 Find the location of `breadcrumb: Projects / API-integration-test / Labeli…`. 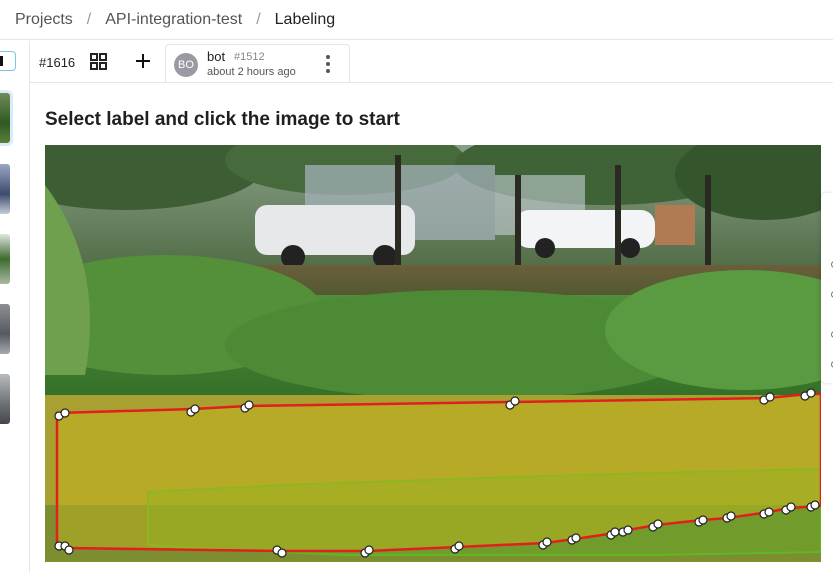

breadcrumb: Projects / API-integration-test / Labeli… is located at coordinates (416, 20).